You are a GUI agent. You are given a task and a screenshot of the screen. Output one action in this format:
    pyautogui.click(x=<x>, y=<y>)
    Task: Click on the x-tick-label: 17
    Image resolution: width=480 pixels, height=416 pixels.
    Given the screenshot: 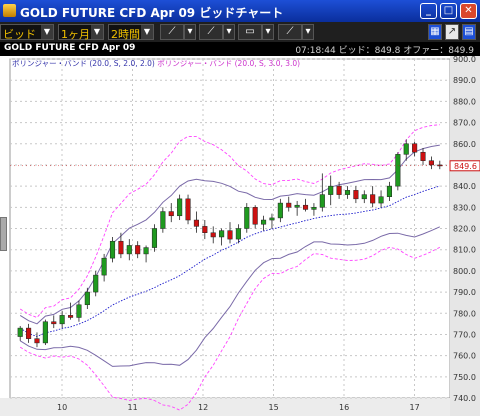 What is the action you would take?
    pyautogui.click(x=415, y=407)
    